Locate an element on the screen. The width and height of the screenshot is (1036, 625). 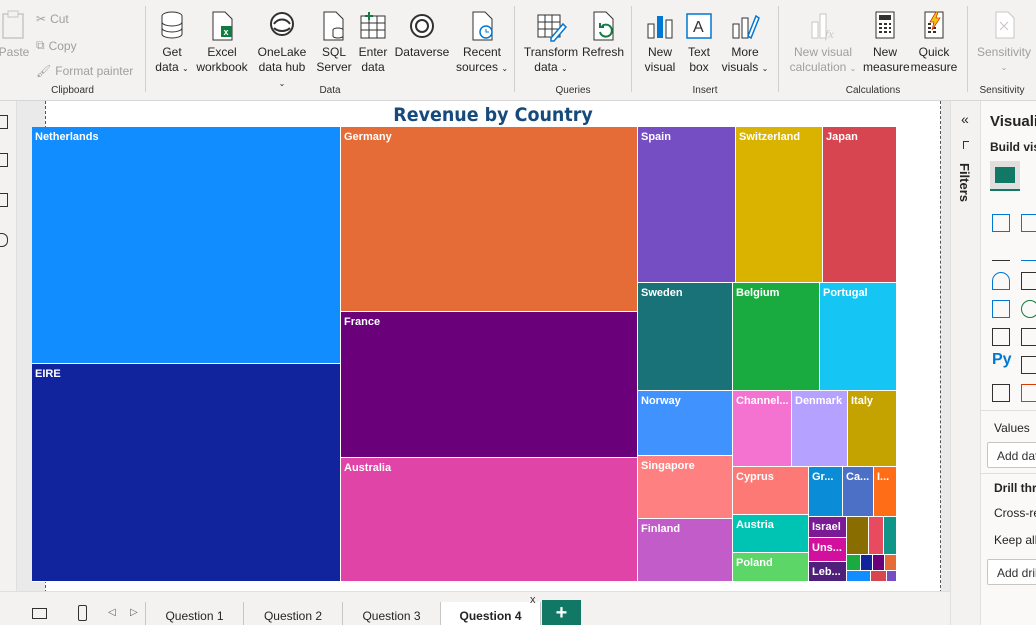
treemap-tile: Germany is located at coordinates (489, 219).